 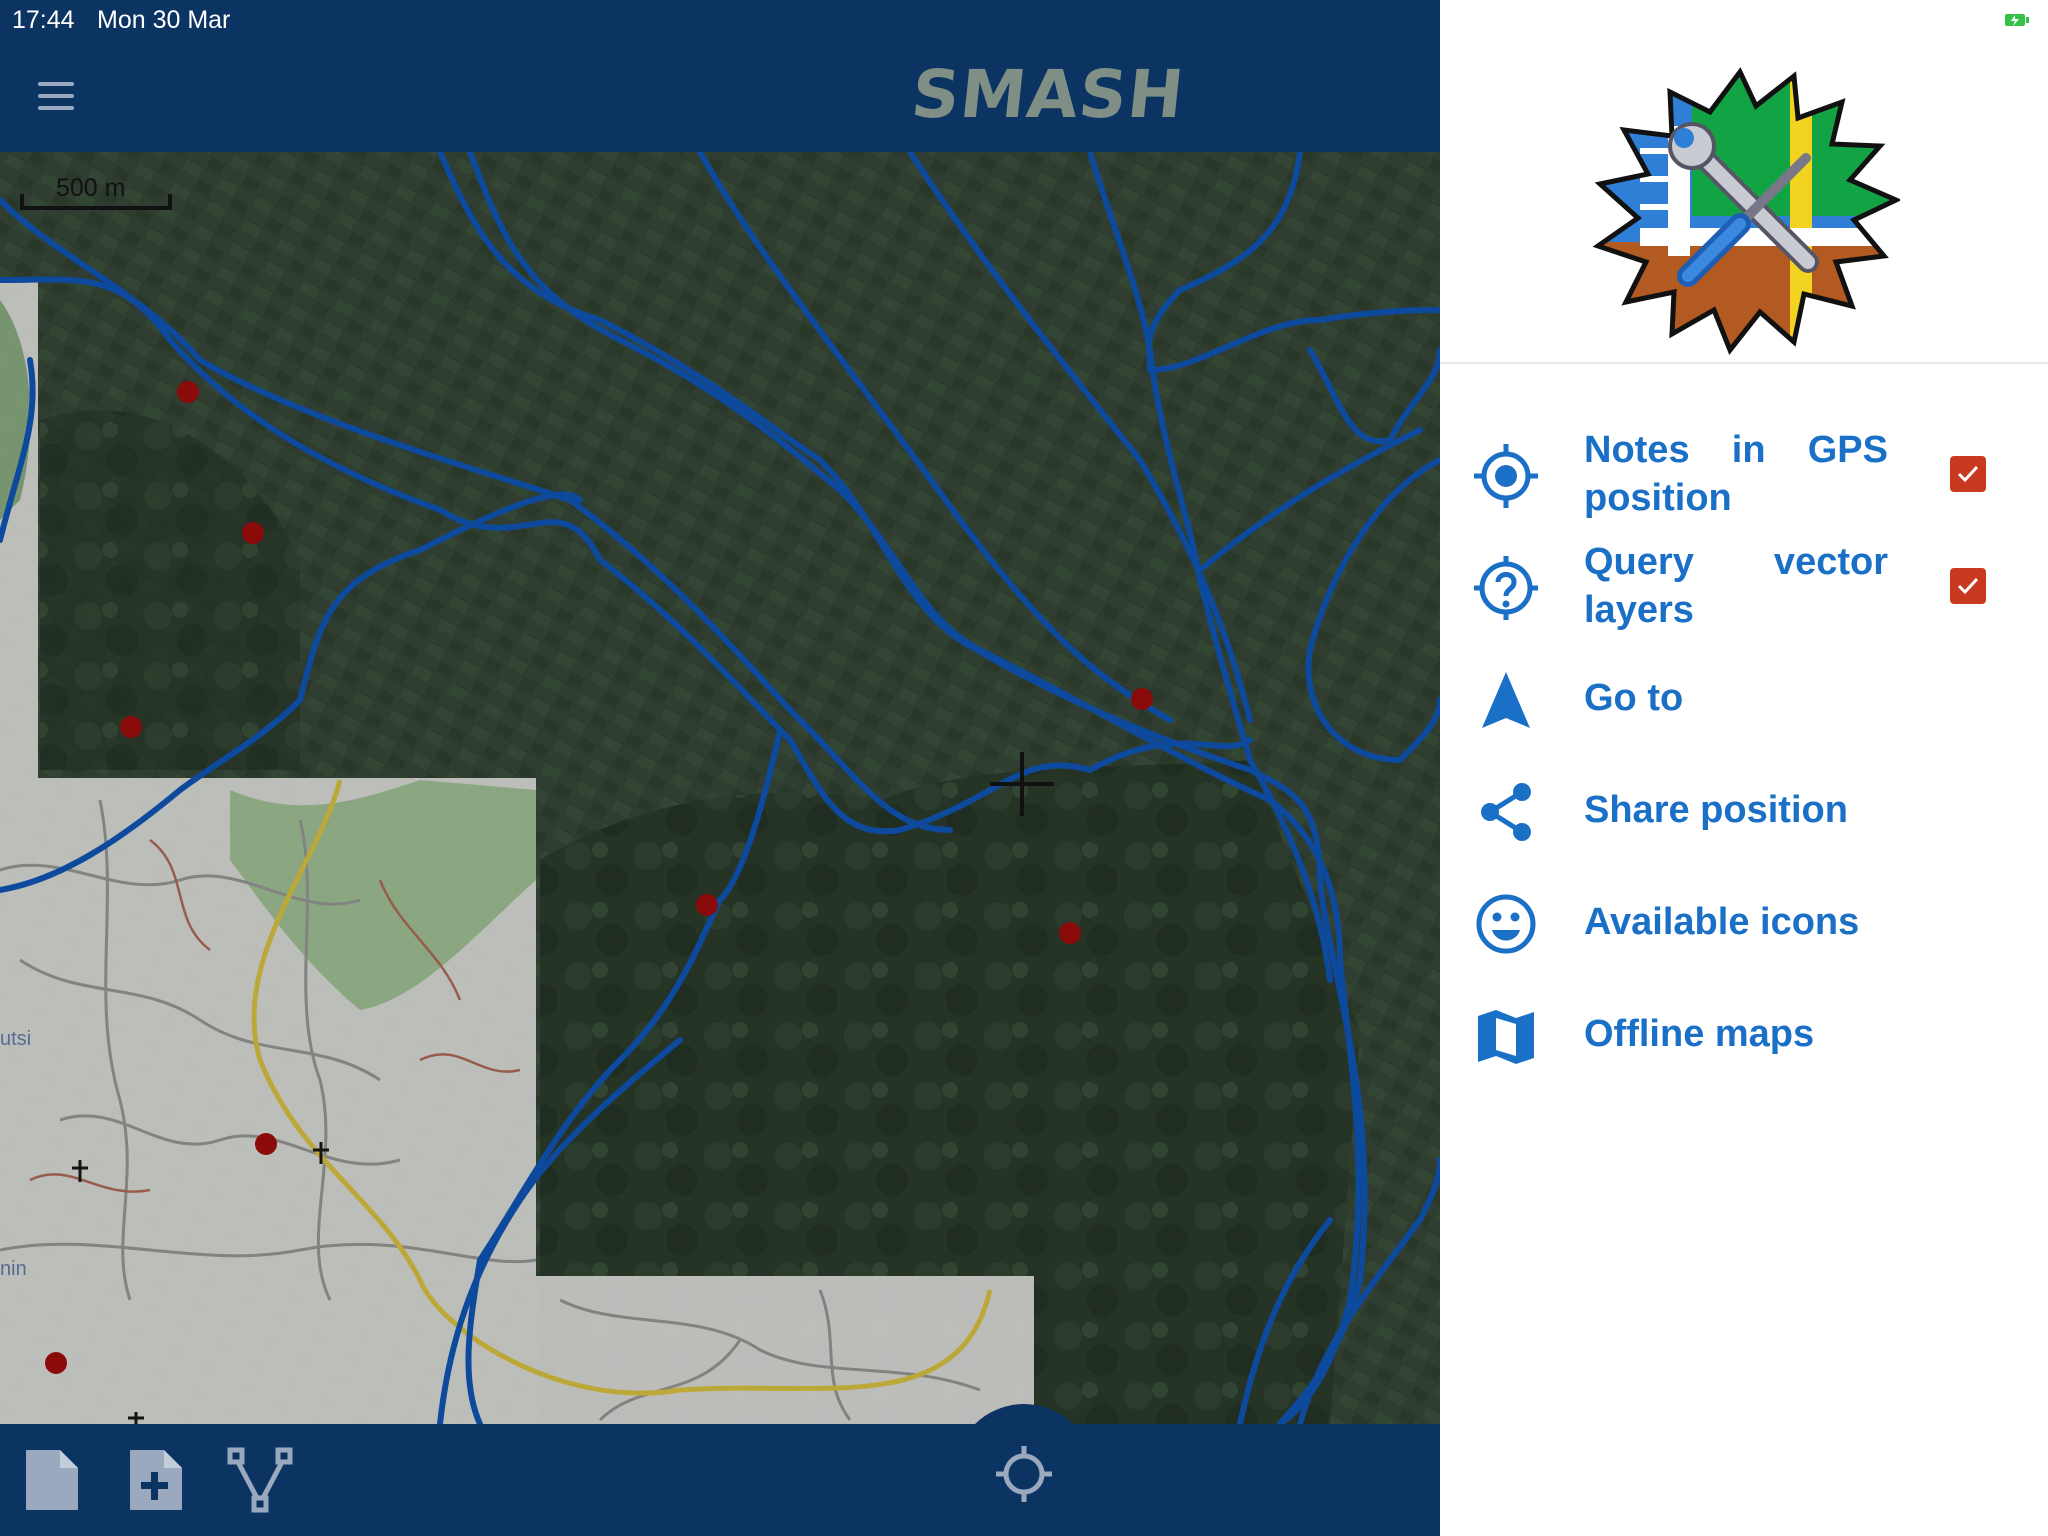 I want to click on simple-note-button, so click(x=52, y=1480).